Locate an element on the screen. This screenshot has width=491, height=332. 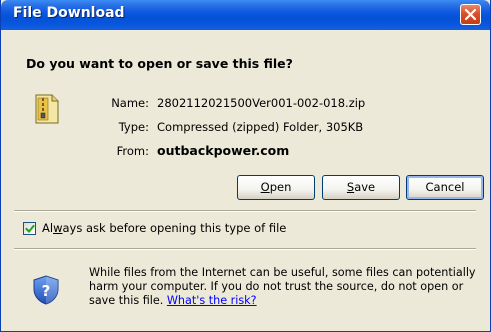
close-button is located at coordinates (470, 14).